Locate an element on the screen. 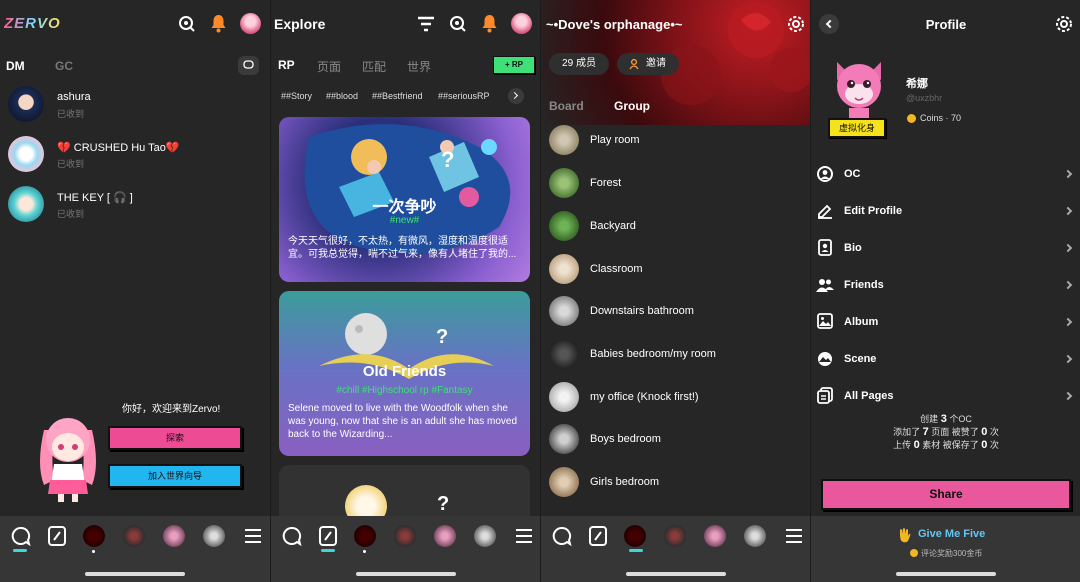 The width and height of the screenshot is (1080, 582). give-me-five-panel: Give Me Five 评论奖励300金币 is located at coordinates (945, 549).